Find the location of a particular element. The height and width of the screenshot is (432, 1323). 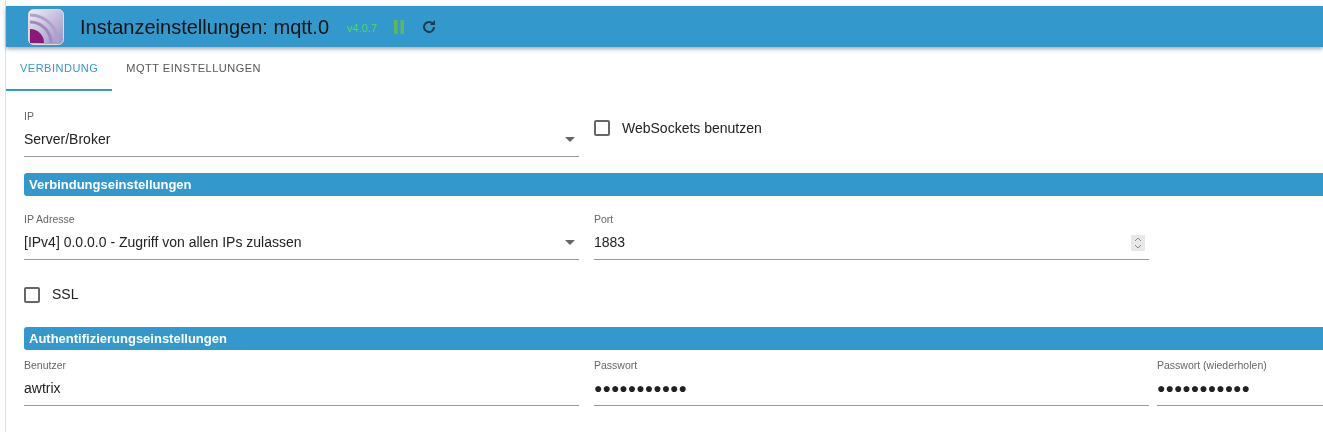

username-field: awtrix is located at coordinates (301, 390).